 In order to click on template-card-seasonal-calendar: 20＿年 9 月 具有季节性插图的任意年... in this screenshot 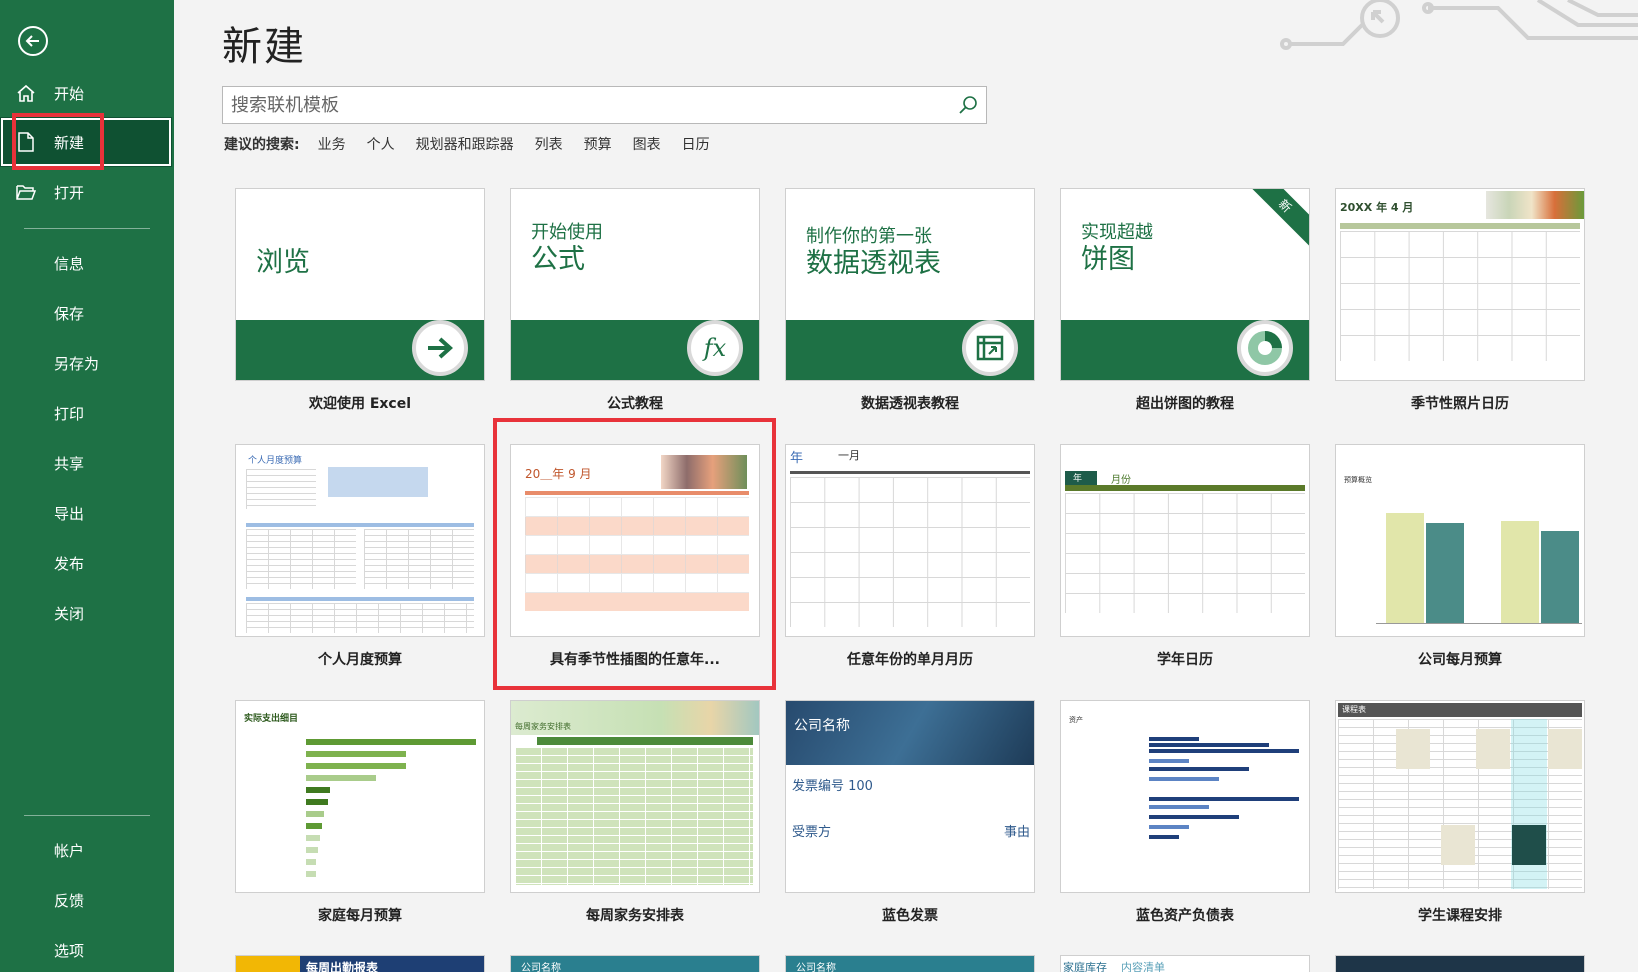, I will do `click(635, 556)`.